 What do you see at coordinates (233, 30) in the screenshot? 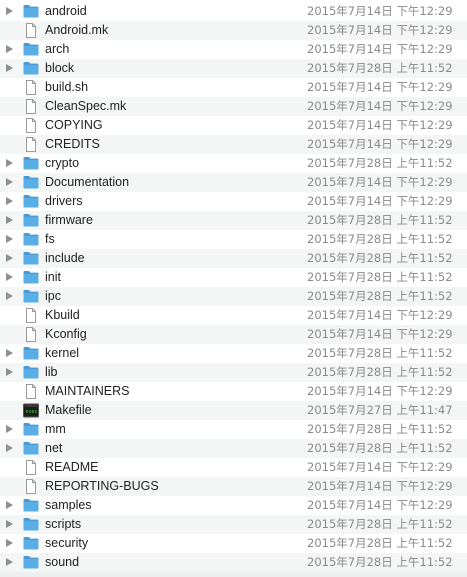
I see `list-item: Android.mk 2015年7月14日 下午12:29` at bounding box center [233, 30].